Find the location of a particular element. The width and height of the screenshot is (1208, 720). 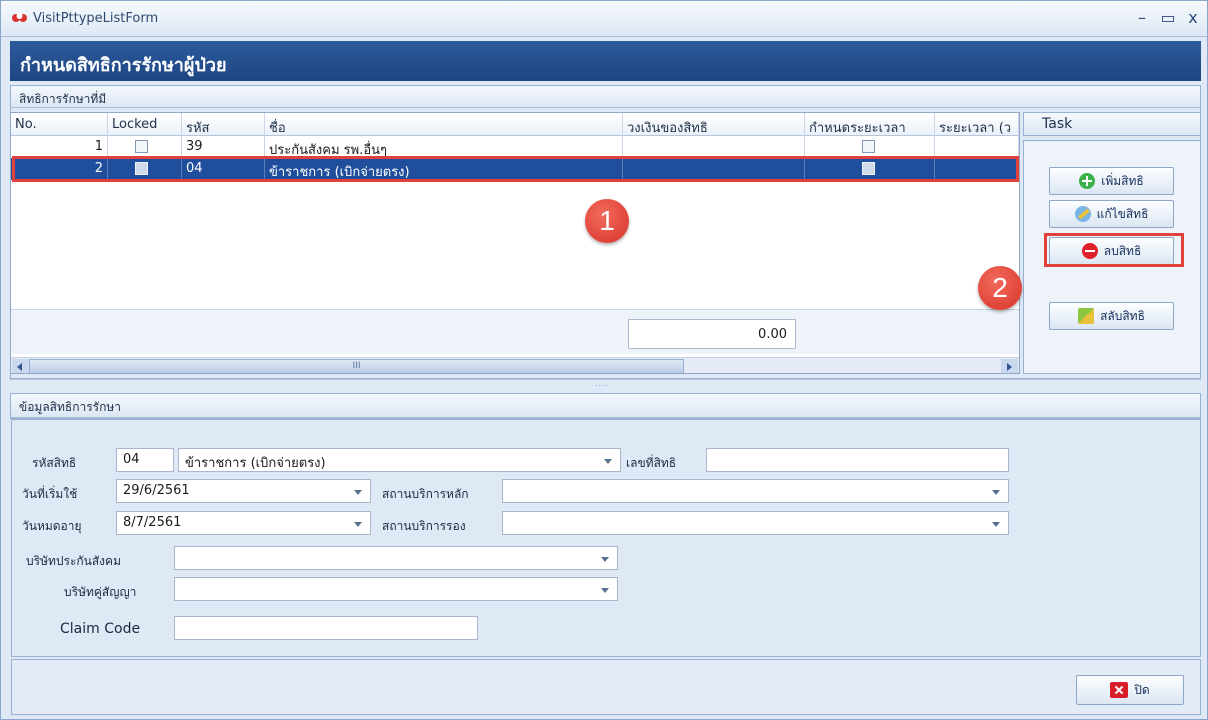

add-pttype-label: เพิ่มสิทธิ is located at coordinates (1122, 180).